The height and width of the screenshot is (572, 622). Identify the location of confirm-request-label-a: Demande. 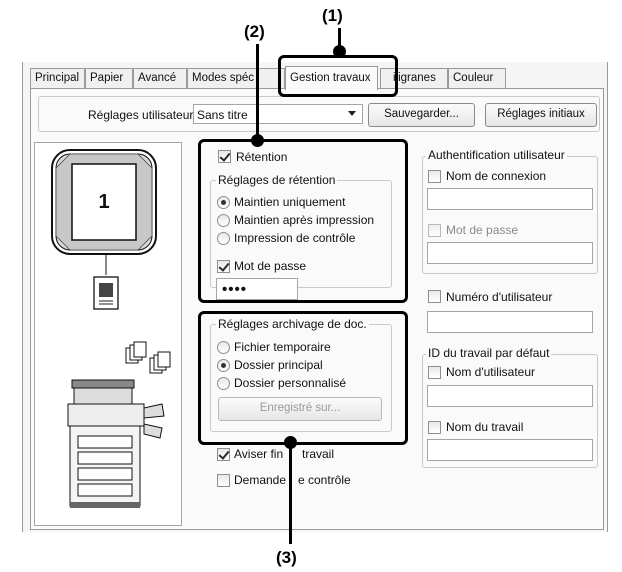
(260, 480).